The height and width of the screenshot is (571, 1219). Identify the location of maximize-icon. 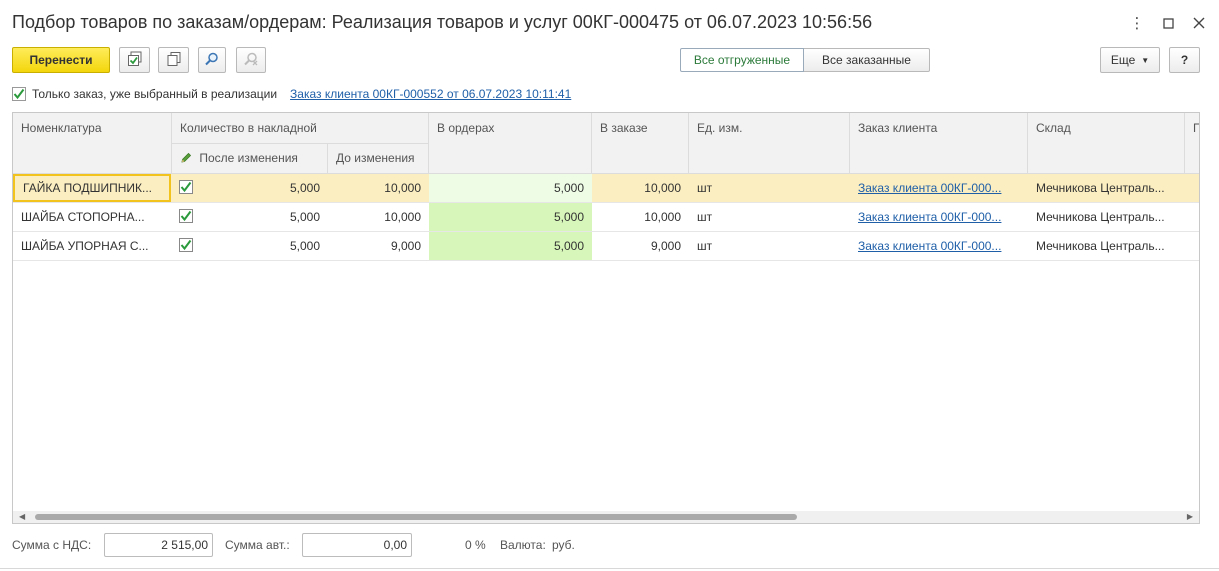
(1168, 23).